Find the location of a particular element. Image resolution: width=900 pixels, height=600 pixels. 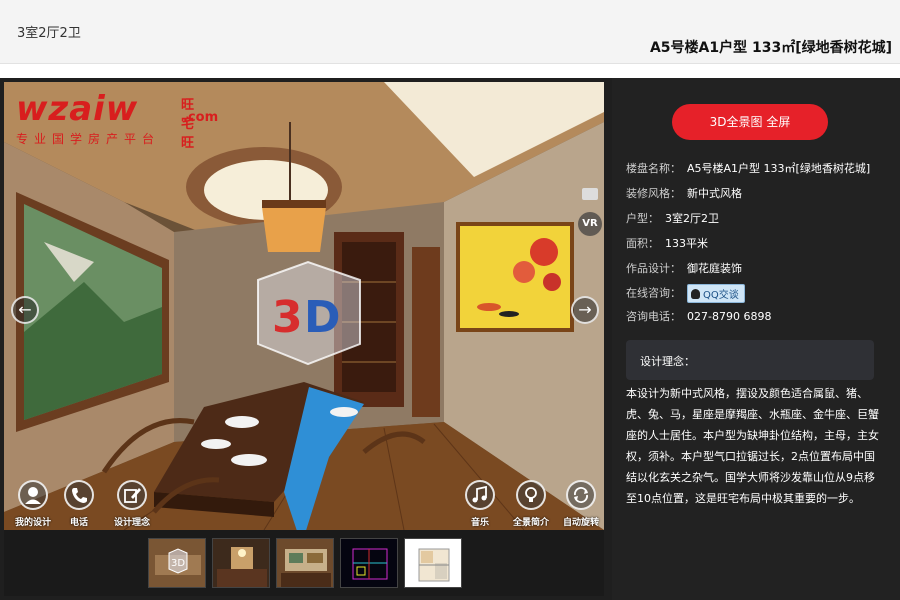

info-value: 027-8790 6898 is located at coordinates (729, 316).